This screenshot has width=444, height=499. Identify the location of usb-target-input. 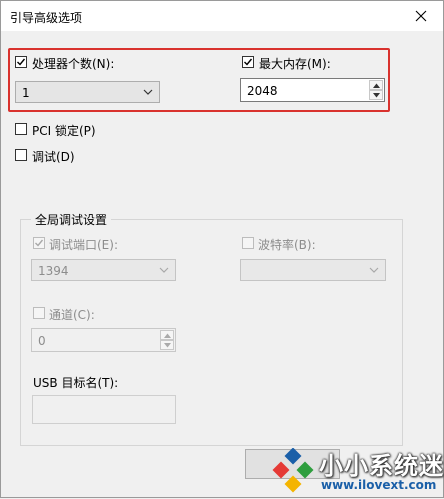
(104, 409).